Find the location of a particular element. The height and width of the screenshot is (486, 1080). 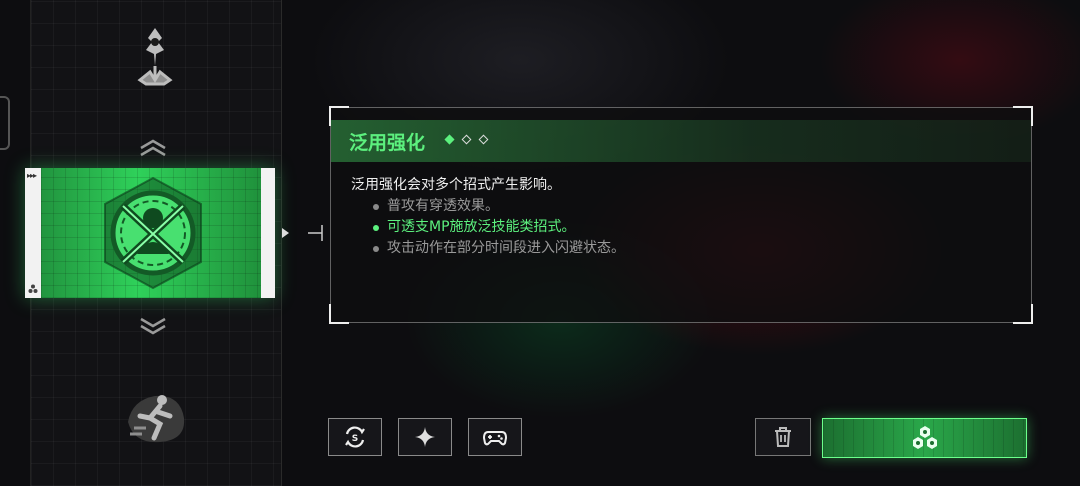

effect-item-highlighted: 可透支MP施放泛技能类招式。 is located at coordinates (498, 227).